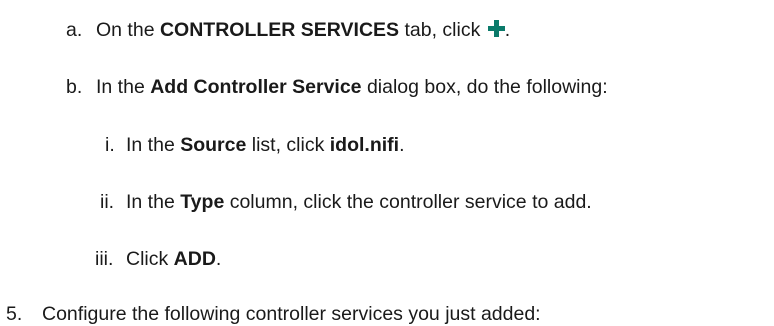 The image size is (774, 326). Describe the element at coordinates (153, 202) in the screenshot. I see `step-ii-pre: In the` at that location.